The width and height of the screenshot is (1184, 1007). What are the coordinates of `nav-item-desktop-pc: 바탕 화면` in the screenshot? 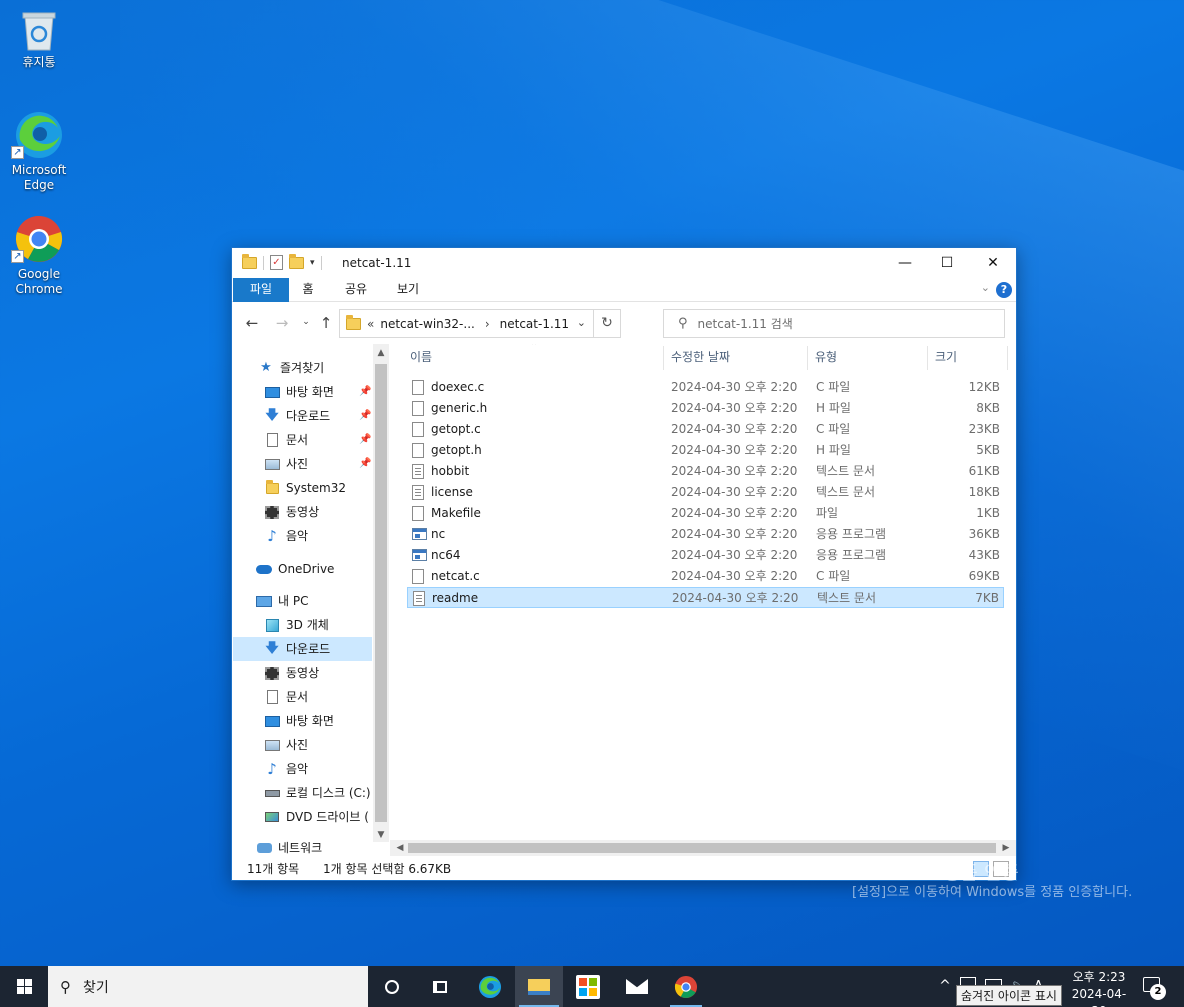 It's located at (299, 721).